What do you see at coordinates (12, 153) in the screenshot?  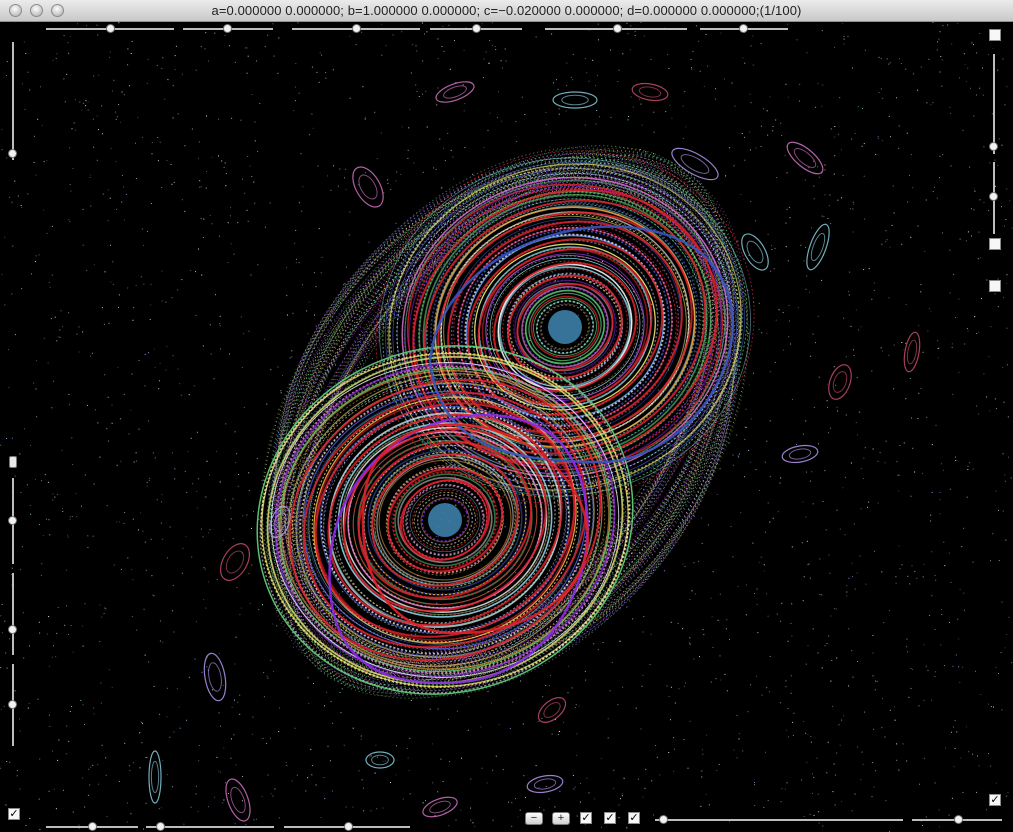 I see `left-slider-1-knob` at bounding box center [12, 153].